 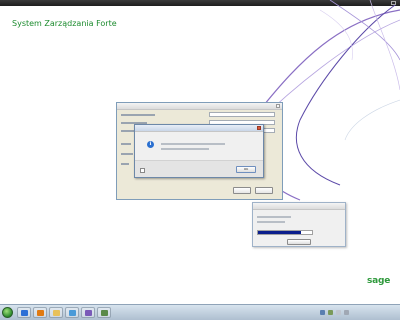 I want to click on taskbar-button-app, so click(x=88, y=312).